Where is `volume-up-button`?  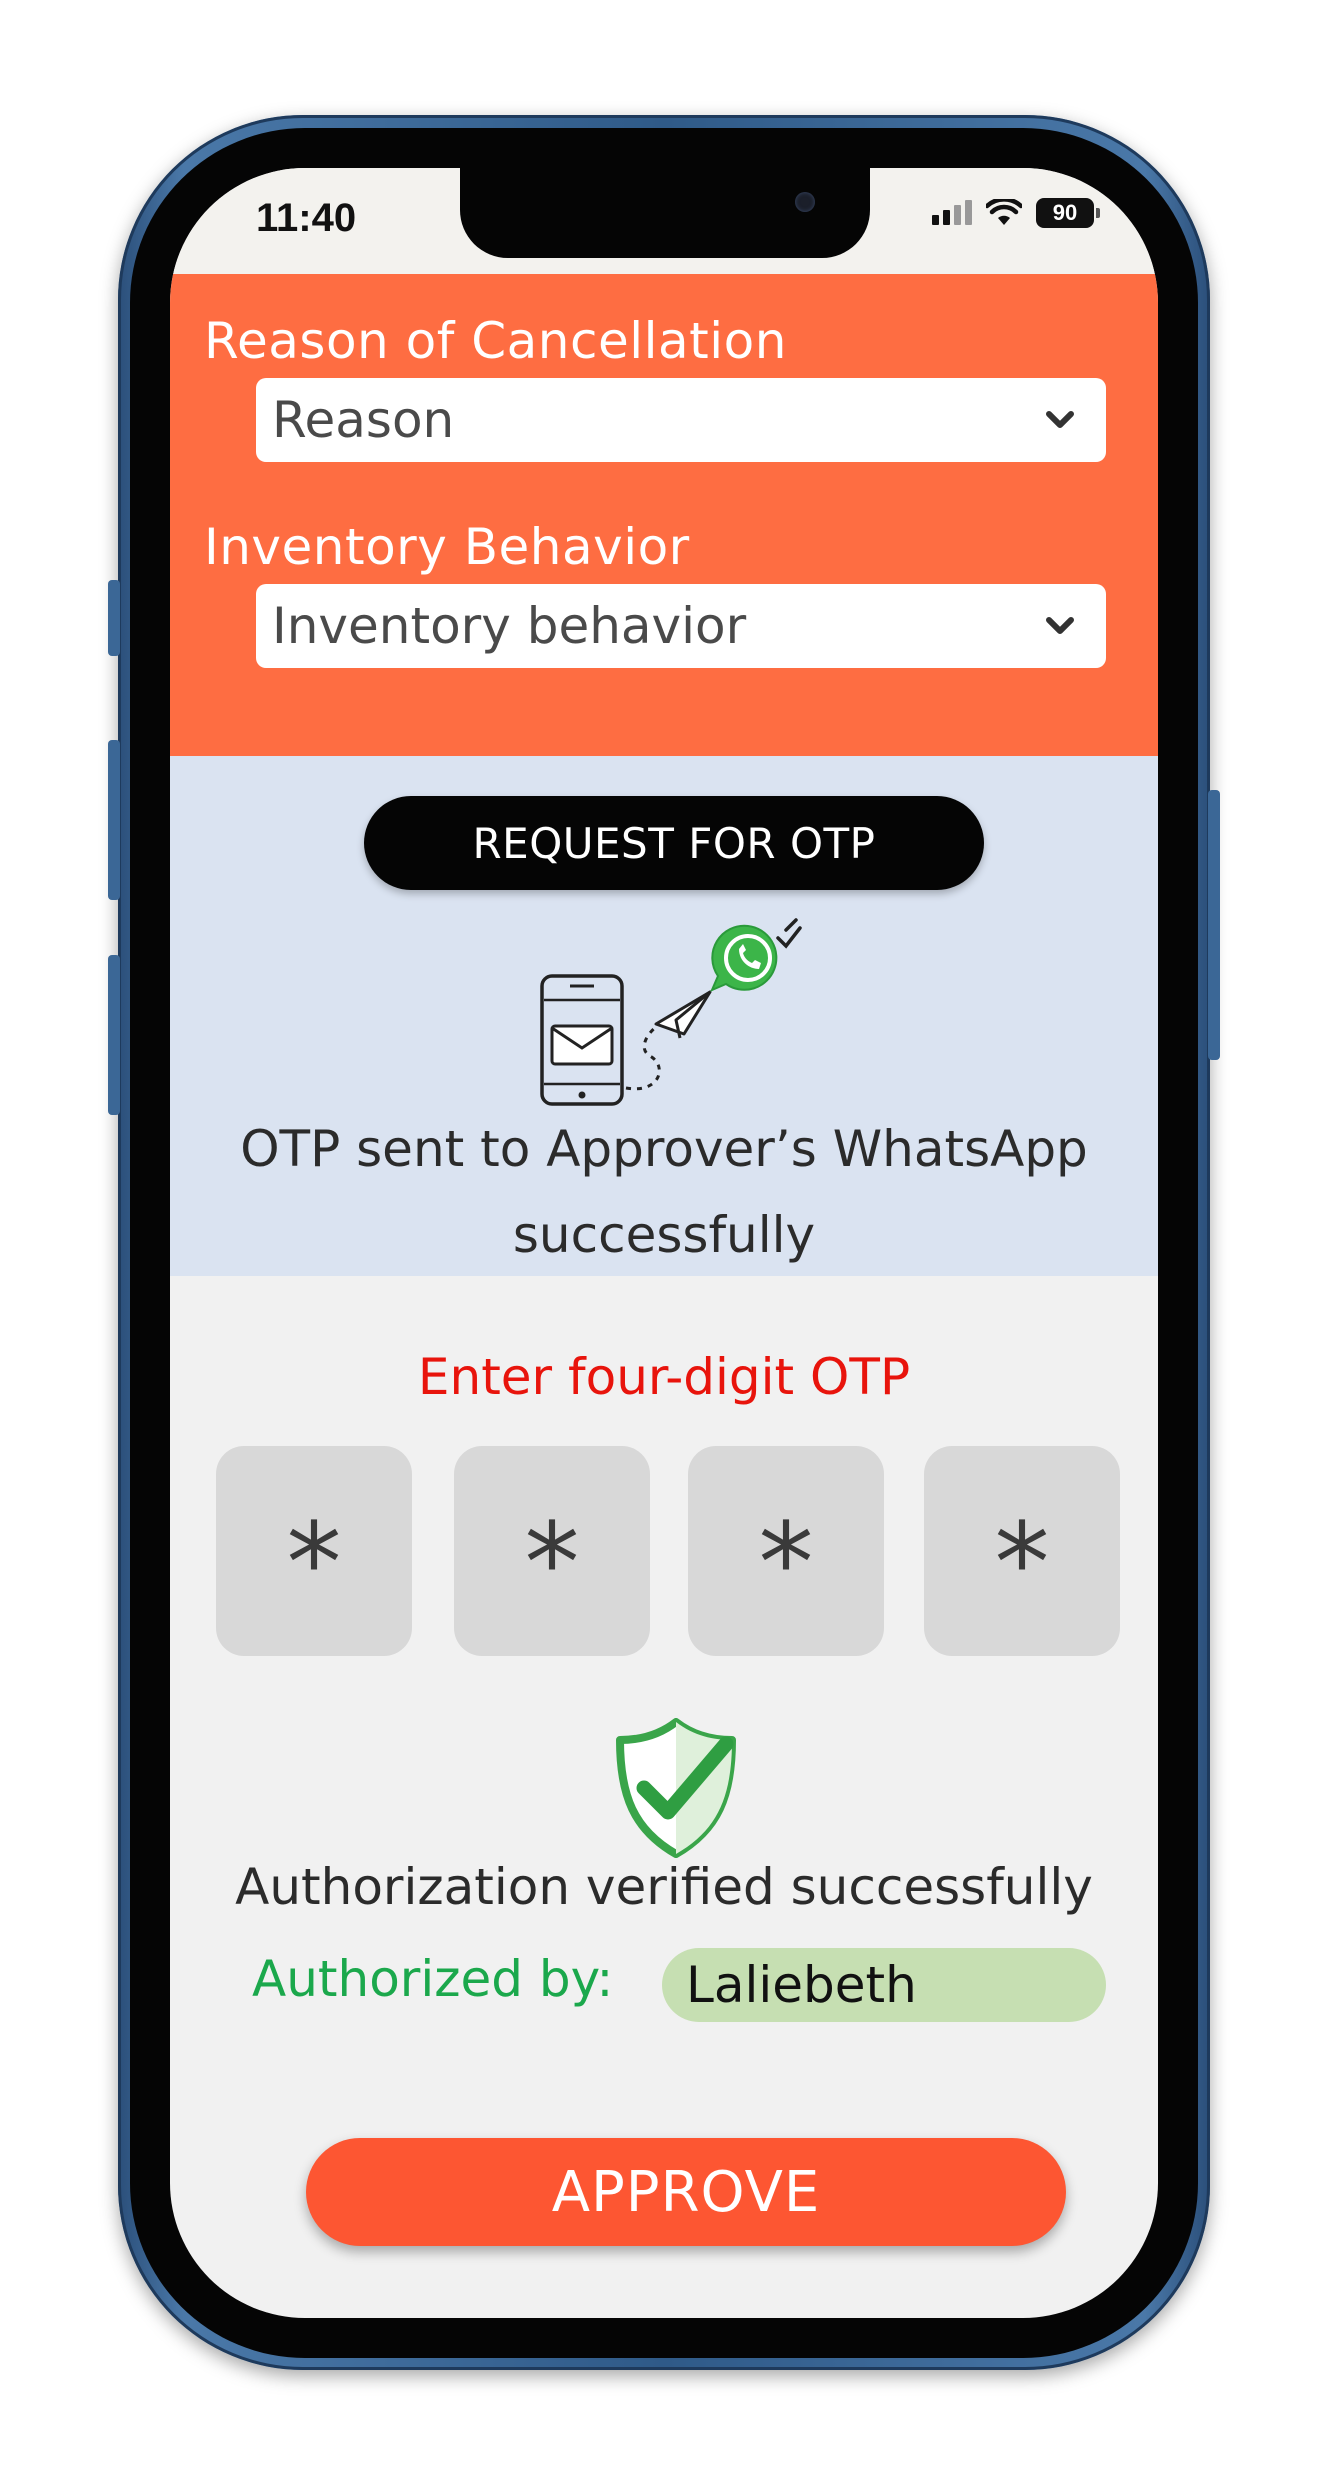 volume-up-button is located at coordinates (114, 820).